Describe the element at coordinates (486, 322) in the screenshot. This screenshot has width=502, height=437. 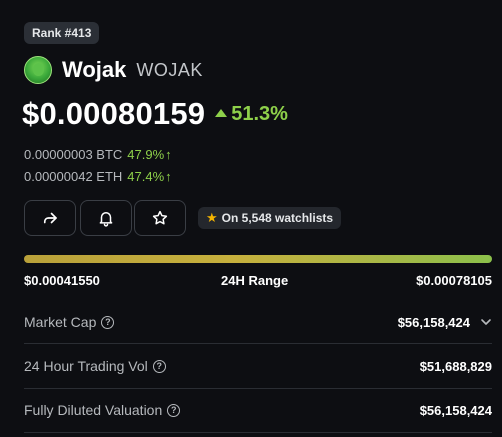
I see `chevron-down-icon` at that location.